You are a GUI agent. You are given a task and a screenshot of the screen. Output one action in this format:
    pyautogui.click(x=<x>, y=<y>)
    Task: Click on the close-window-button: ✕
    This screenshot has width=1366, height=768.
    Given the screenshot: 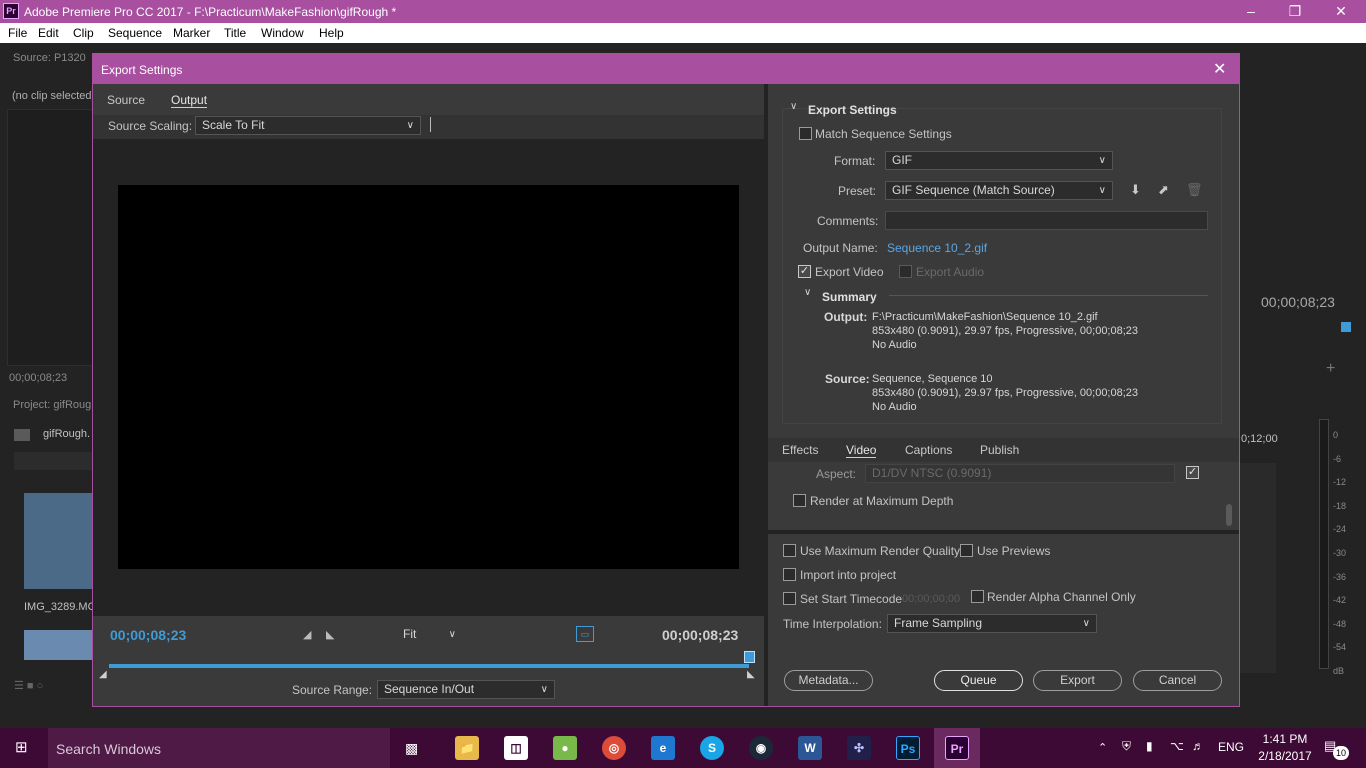 What is the action you would take?
    pyautogui.click(x=1341, y=11)
    